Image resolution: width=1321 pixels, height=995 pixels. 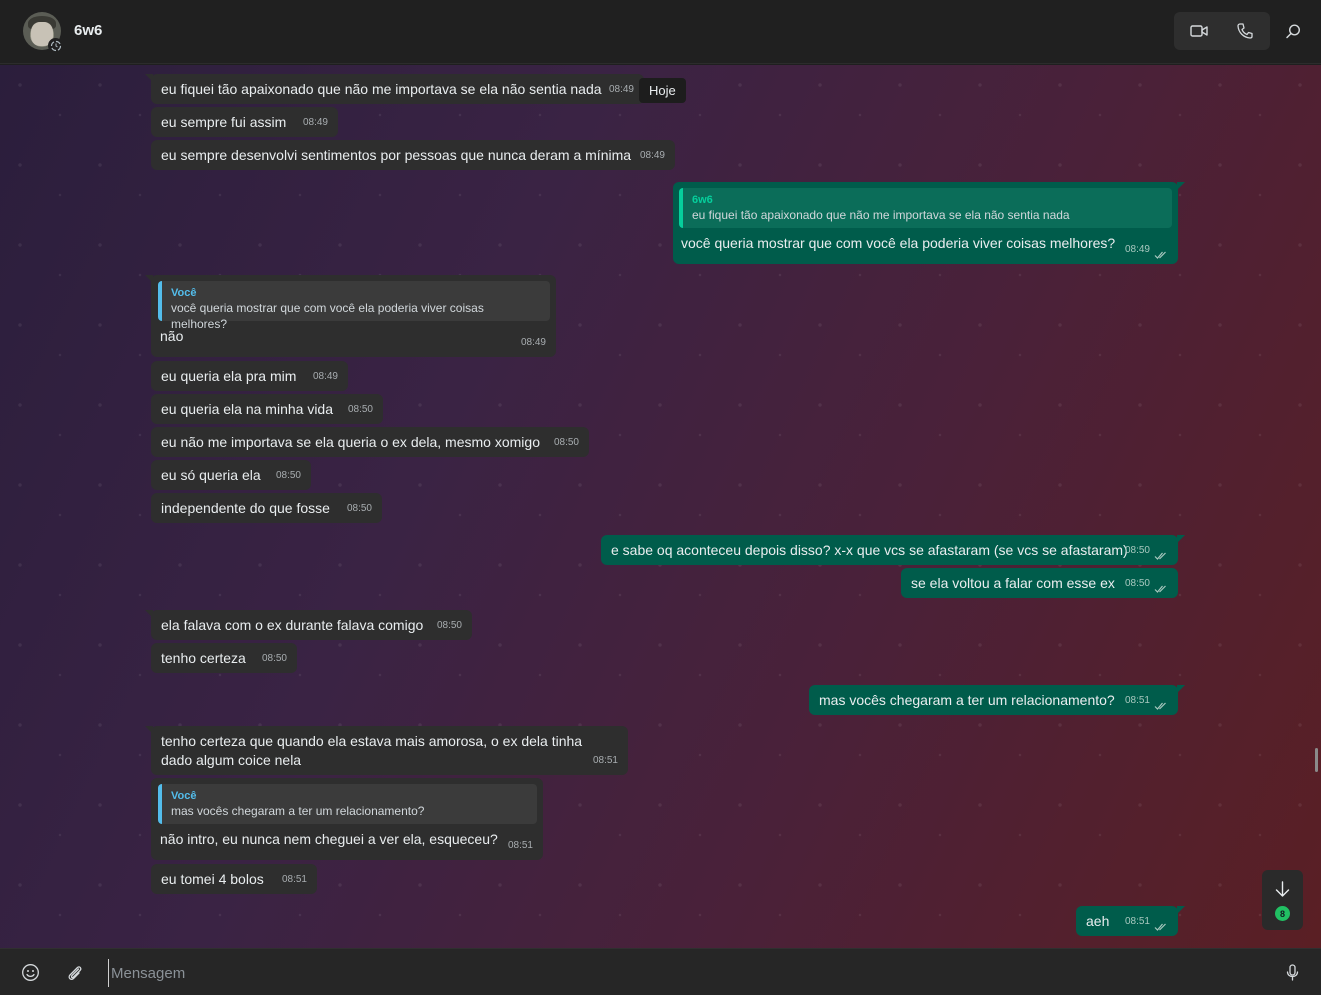 I want to click on phone-icon, so click(x=1245, y=31).